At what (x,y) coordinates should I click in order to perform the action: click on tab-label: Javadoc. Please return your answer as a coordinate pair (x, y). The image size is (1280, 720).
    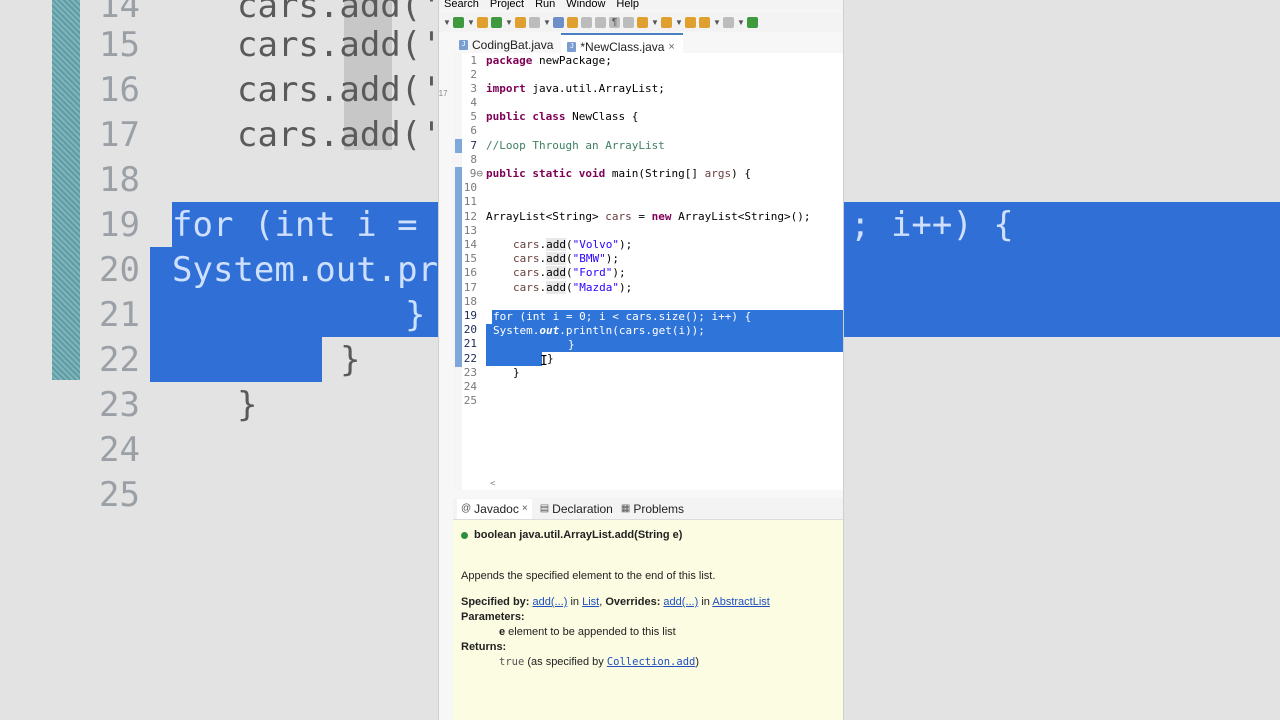
    Looking at the image, I should click on (496, 508).